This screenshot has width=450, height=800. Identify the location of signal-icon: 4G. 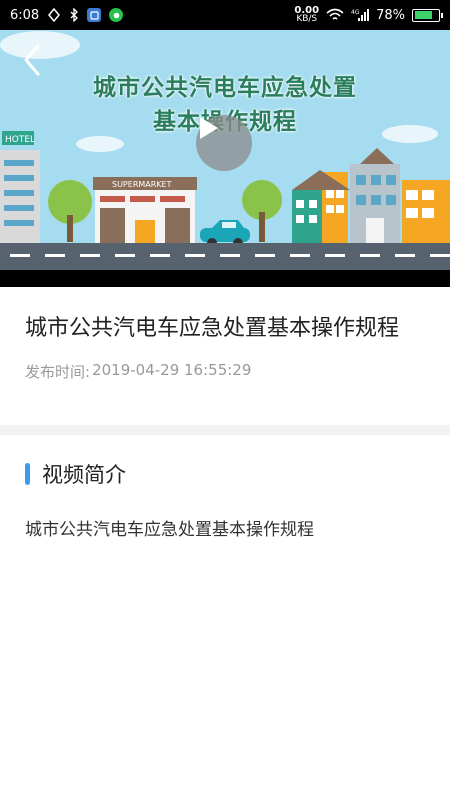
(360, 15).